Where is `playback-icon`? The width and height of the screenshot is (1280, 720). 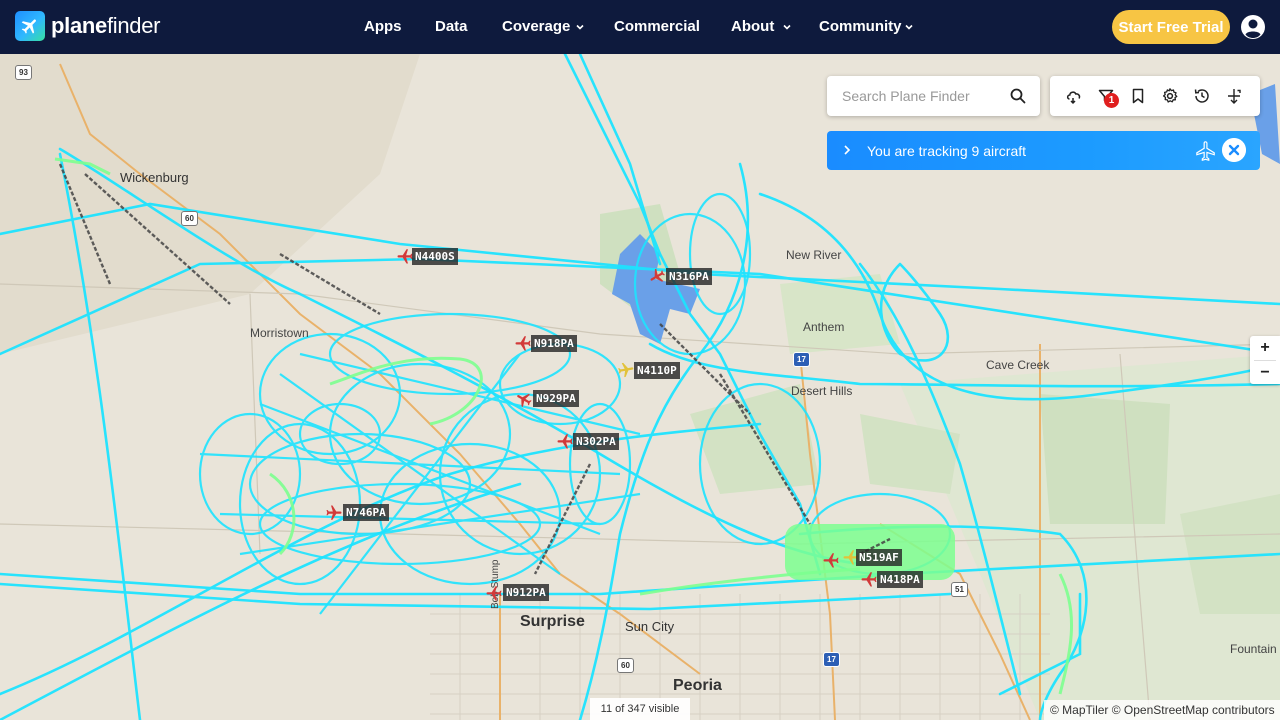 playback-icon is located at coordinates (1234, 96).